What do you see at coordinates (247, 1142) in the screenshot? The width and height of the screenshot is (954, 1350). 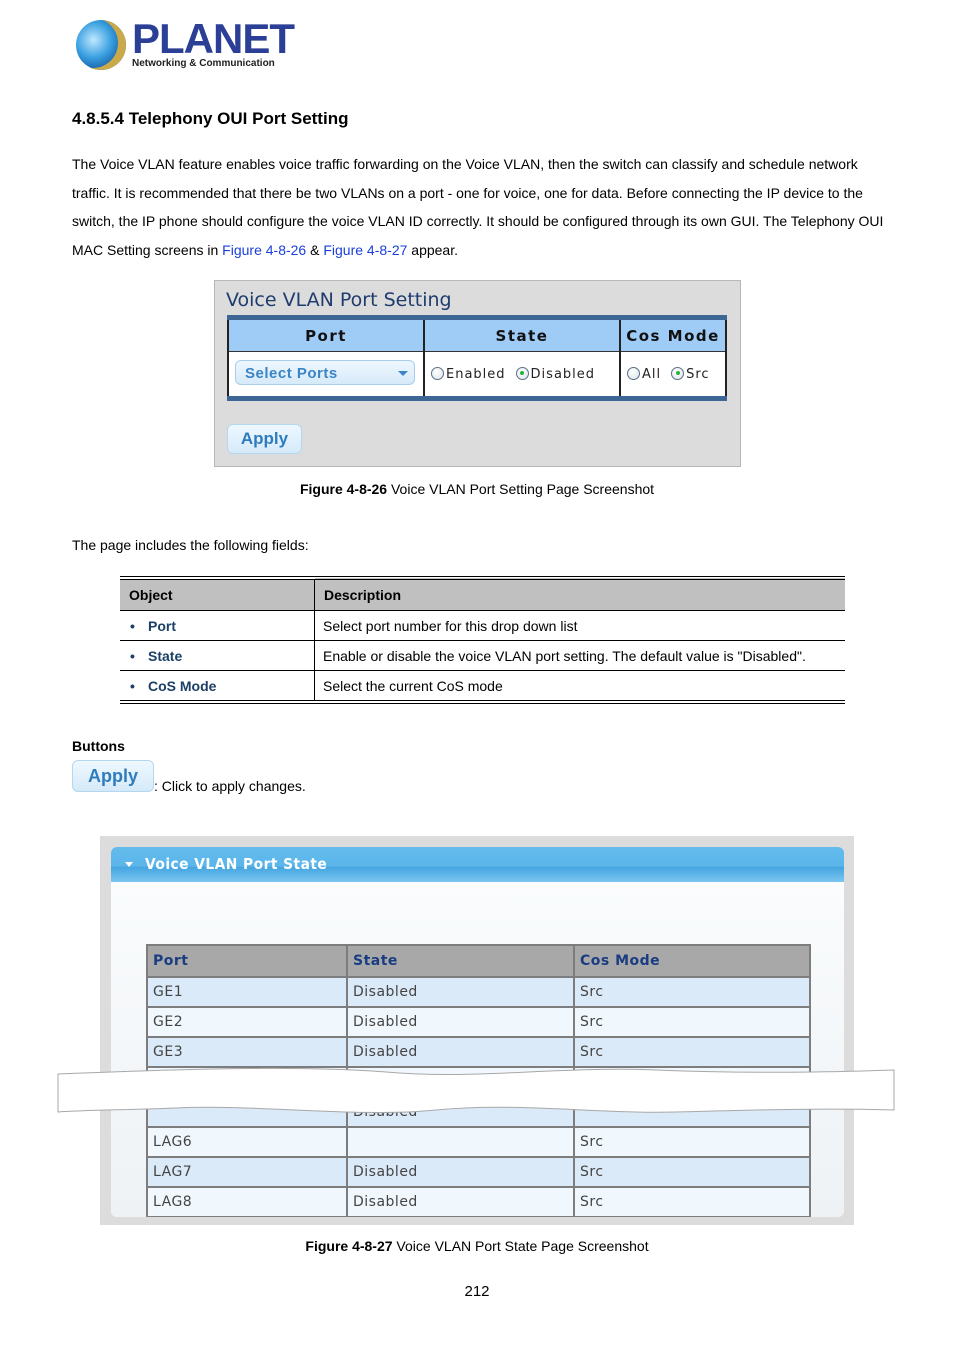 I see `cell-port: LAG6` at bounding box center [247, 1142].